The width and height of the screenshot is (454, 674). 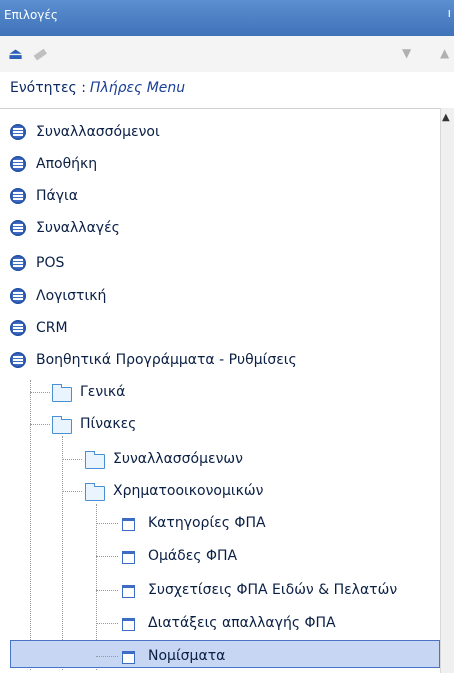 I want to click on sections-label: Ενότητες :, so click(x=48, y=88).